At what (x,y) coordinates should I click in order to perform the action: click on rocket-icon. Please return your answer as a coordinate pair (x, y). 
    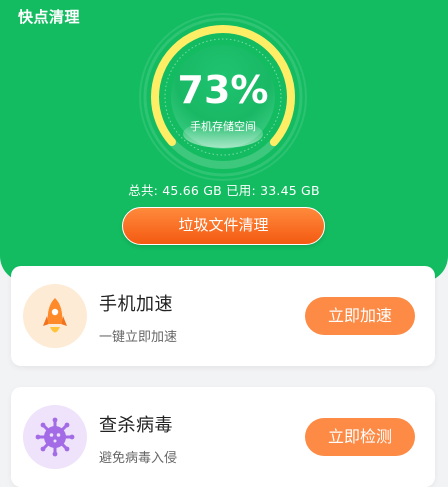
    Looking at the image, I should click on (55, 316).